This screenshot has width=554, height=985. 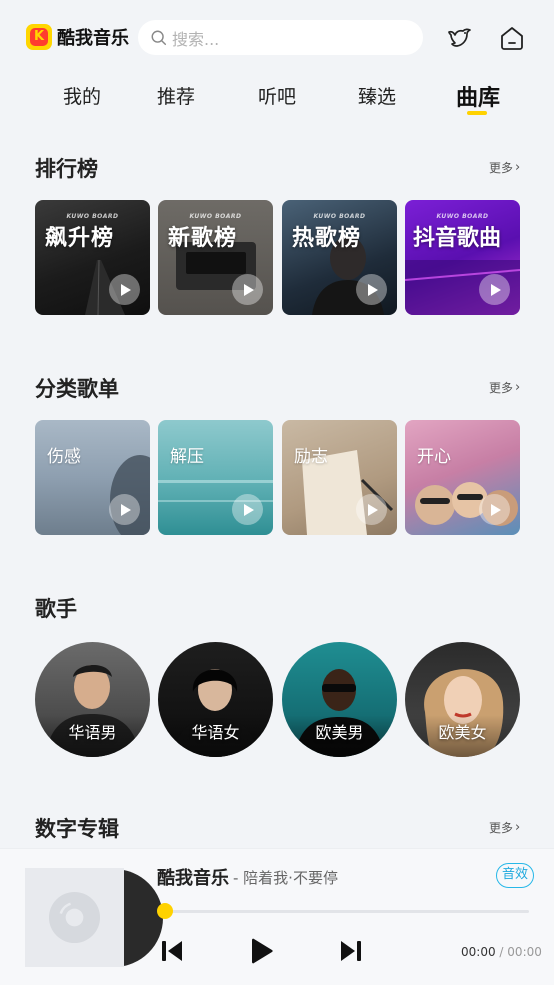 What do you see at coordinates (351, 951) in the screenshot?
I see `next-icon` at bounding box center [351, 951].